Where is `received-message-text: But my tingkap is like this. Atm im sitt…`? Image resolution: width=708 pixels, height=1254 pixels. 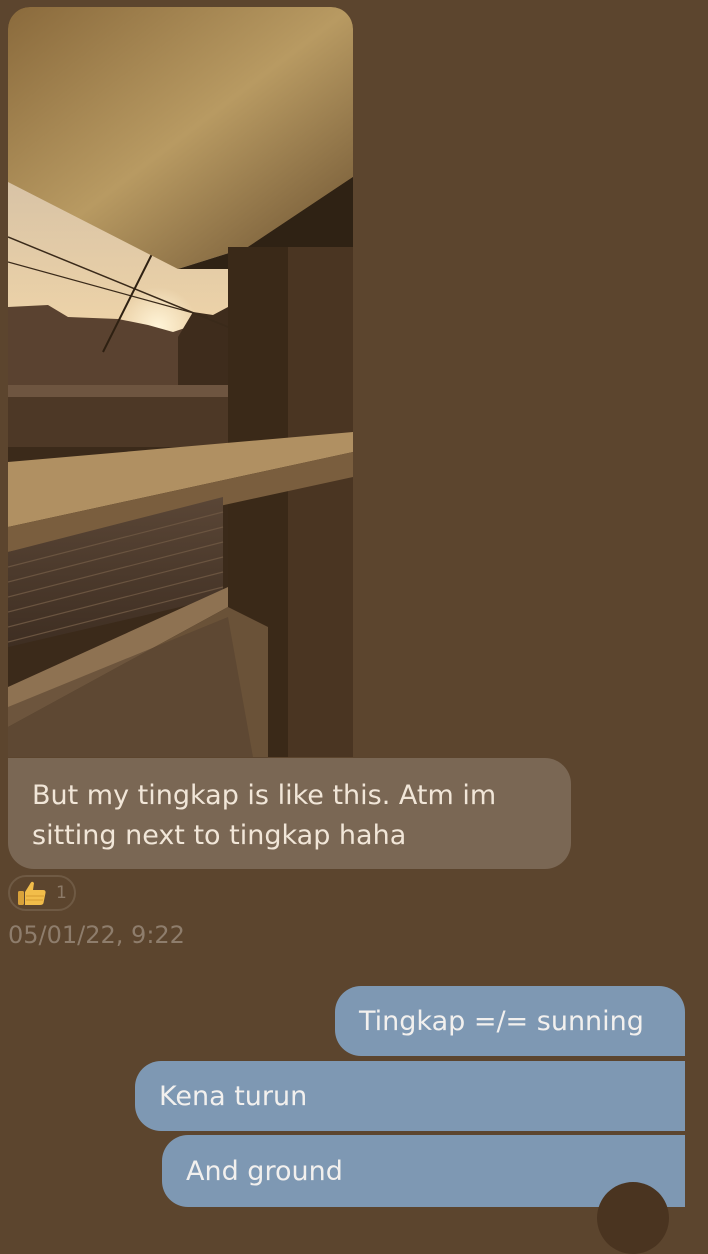 received-message-text: But my tingkap is like this. Atm im sitt… is located at coordinates (264, 815).